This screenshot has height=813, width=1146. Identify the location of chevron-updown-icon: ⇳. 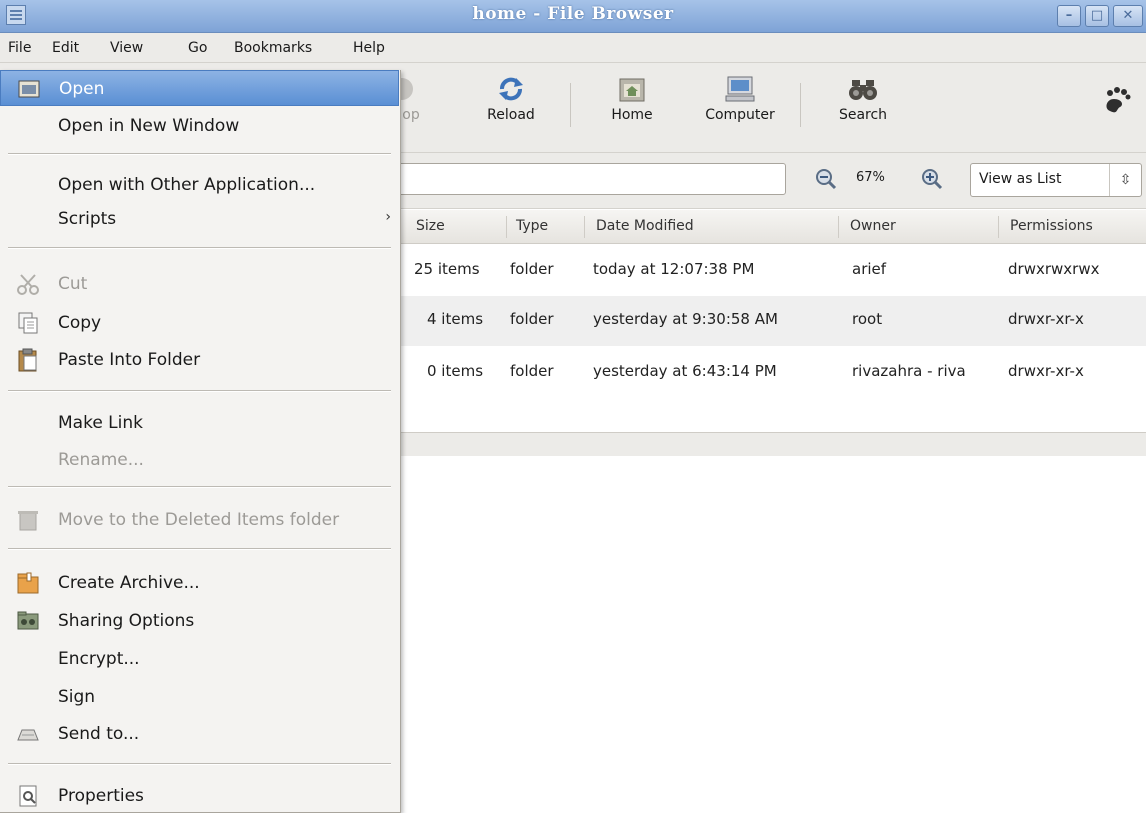
(1125, 180).